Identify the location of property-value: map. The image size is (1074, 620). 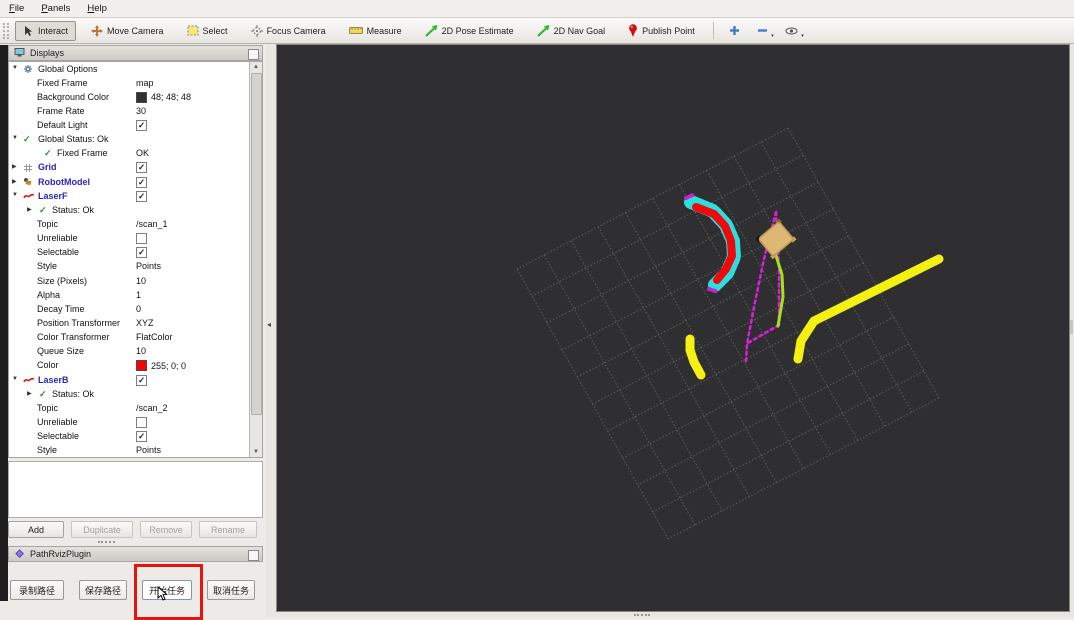
(145, 83).